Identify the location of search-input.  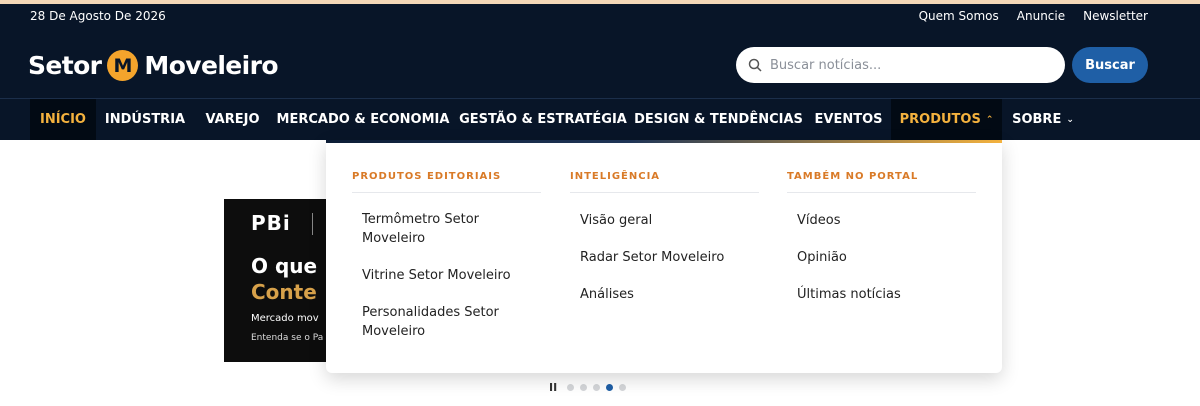
(910, 65).